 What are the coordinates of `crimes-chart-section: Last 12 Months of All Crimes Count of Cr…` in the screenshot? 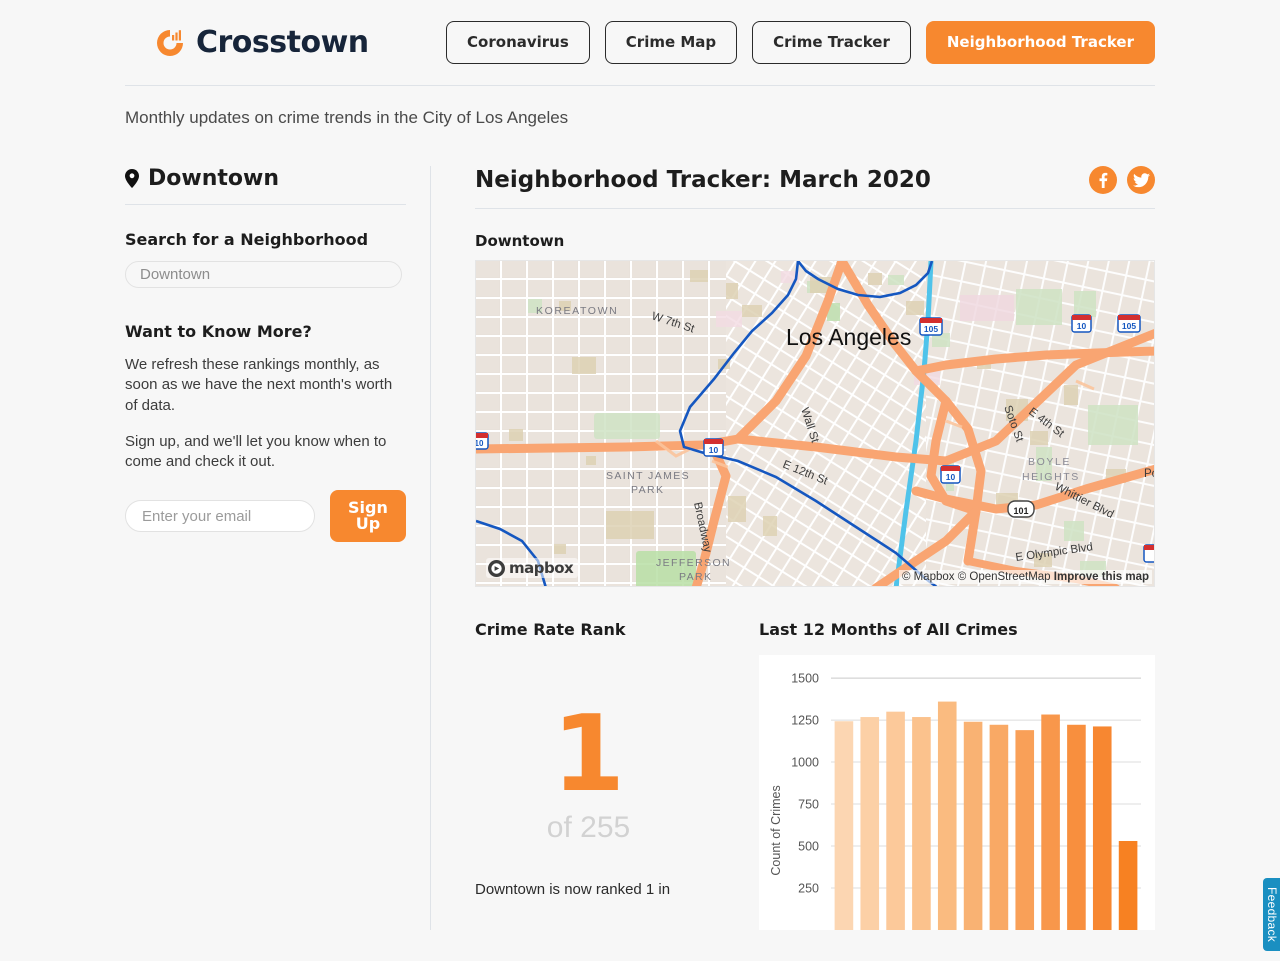 It's located at (957, 775).